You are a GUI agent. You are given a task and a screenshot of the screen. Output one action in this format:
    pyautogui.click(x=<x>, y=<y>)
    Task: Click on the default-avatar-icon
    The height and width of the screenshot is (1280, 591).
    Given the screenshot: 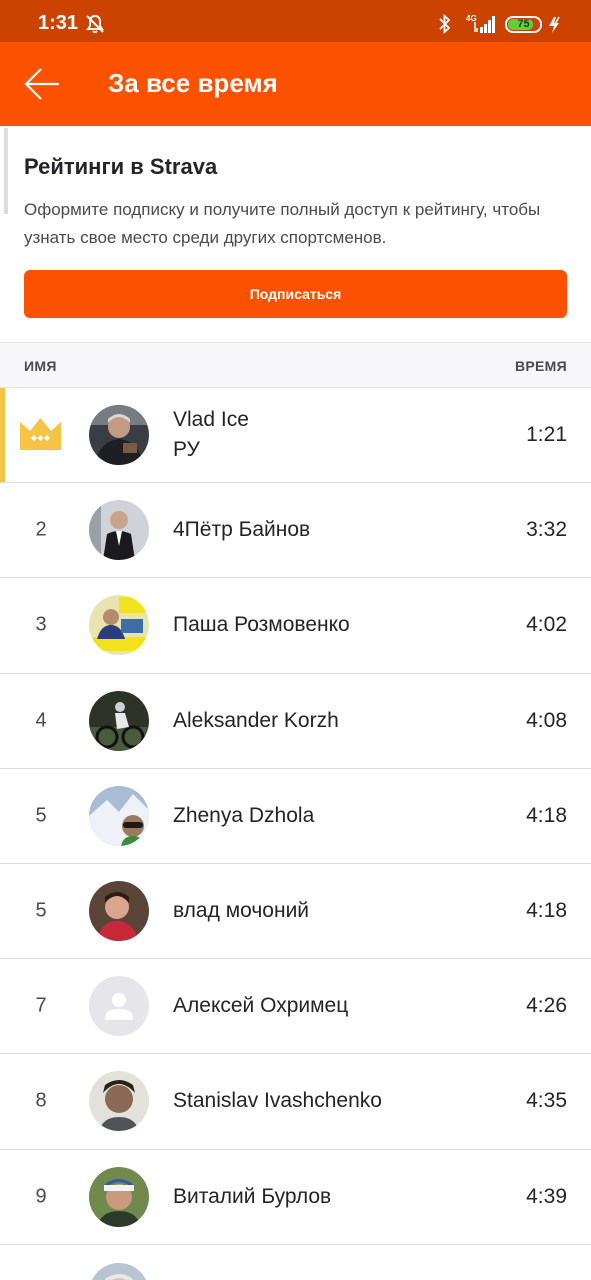 What is the action you would take?
    pyautogui.click(x=119, y=1006)
    